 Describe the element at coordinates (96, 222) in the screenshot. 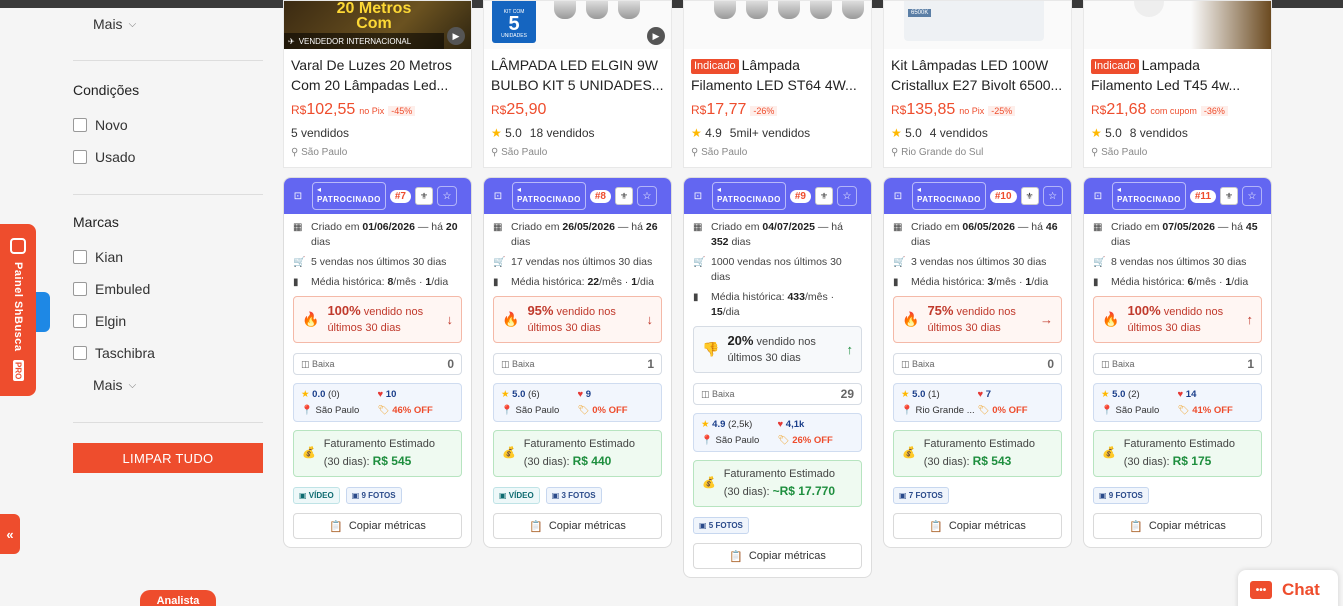

I see `brands-title: Marcas` at that location.